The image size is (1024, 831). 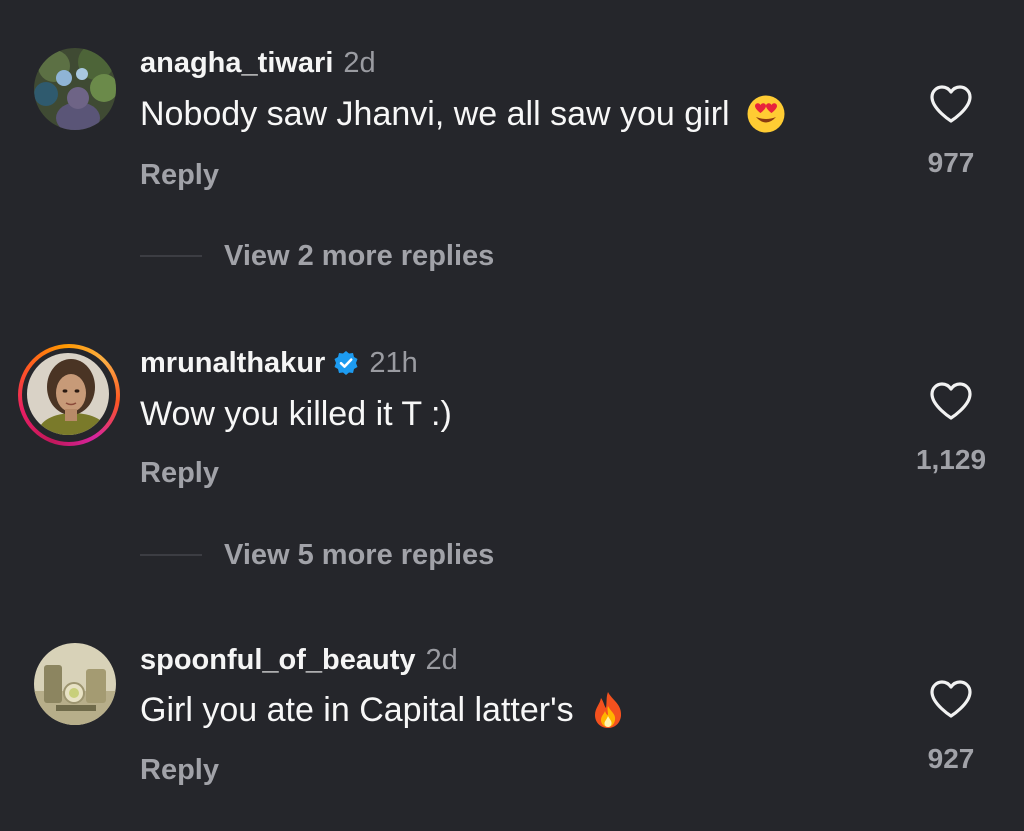 I want to click on fire-emoji-icon, so click(x=607, y=710).